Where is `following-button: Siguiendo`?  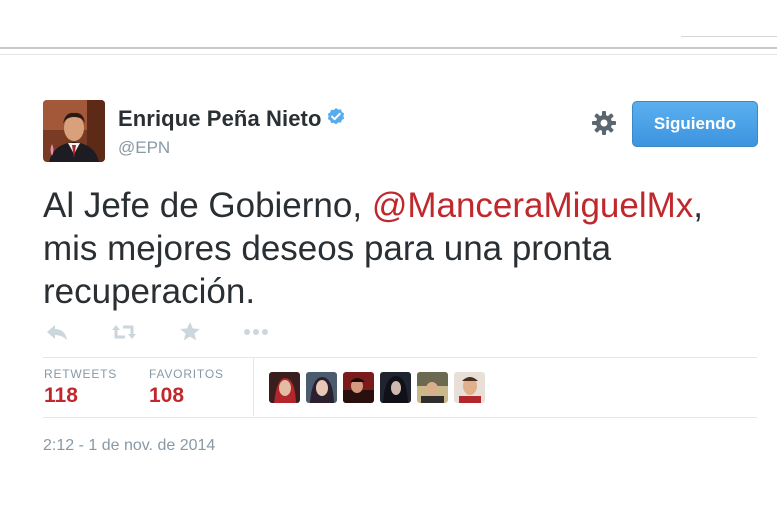 following-button: Siguiendo is located at coordinates (695, 124).